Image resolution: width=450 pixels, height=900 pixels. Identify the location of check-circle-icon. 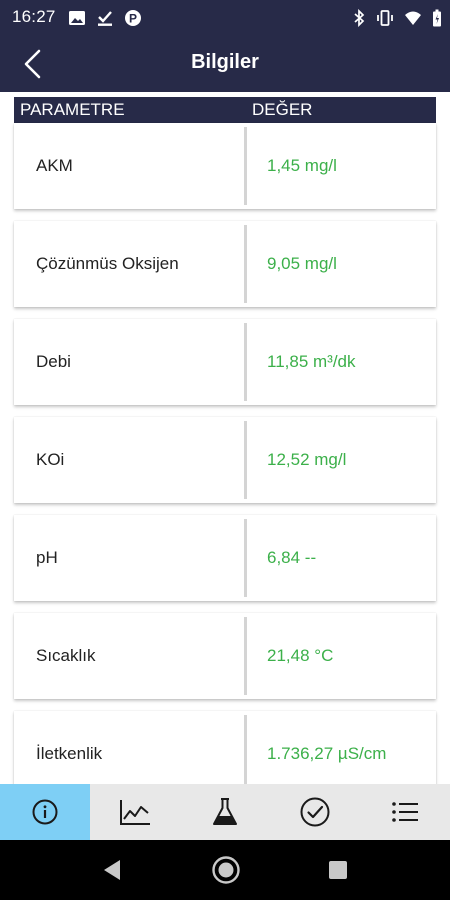
(315, 812).